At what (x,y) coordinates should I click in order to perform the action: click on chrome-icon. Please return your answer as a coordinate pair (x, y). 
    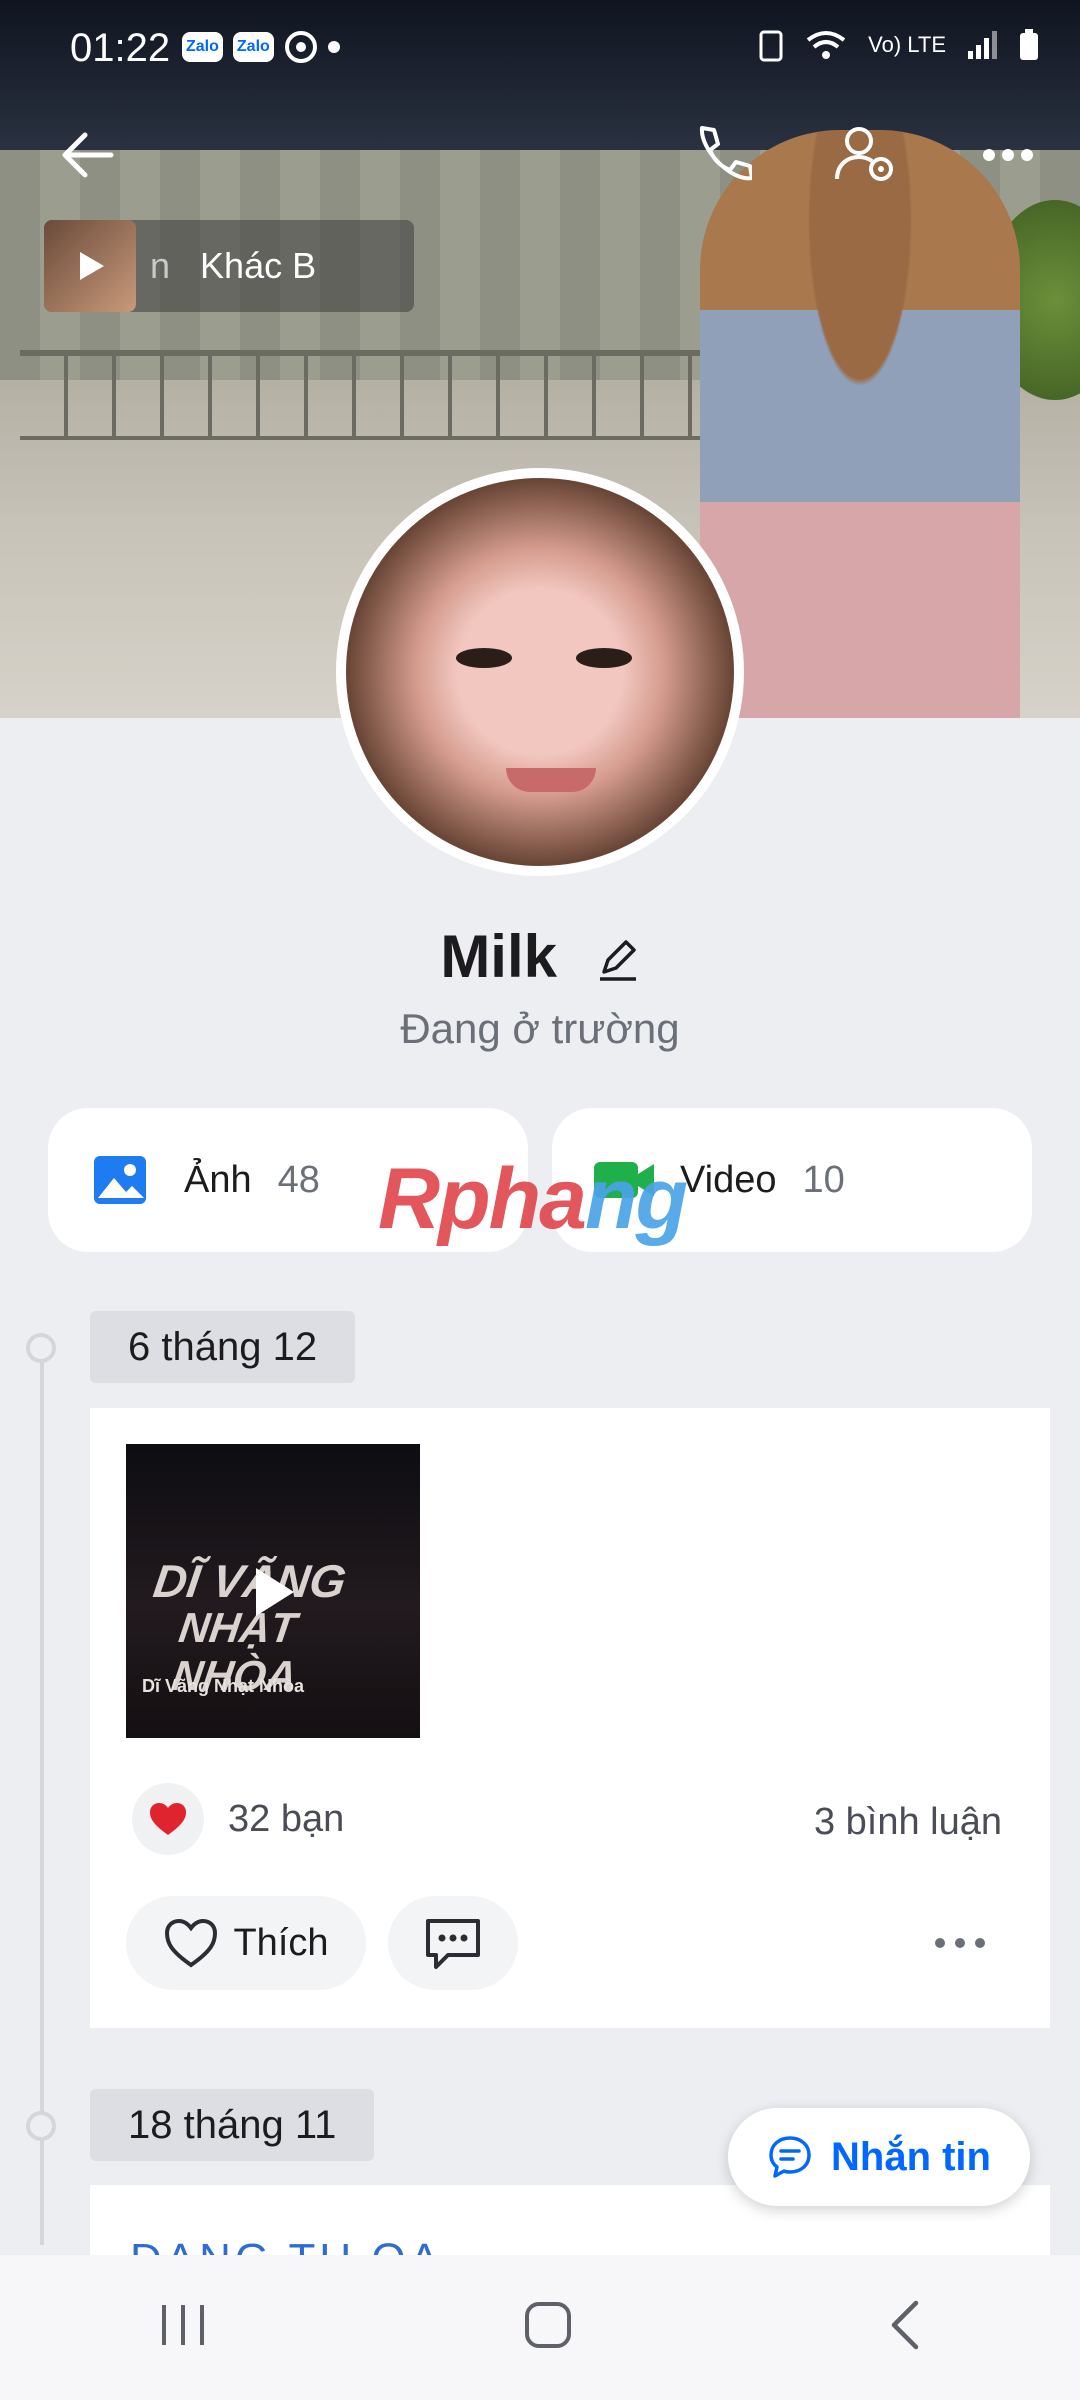
    Looking at the image, I should click on (300, 47).